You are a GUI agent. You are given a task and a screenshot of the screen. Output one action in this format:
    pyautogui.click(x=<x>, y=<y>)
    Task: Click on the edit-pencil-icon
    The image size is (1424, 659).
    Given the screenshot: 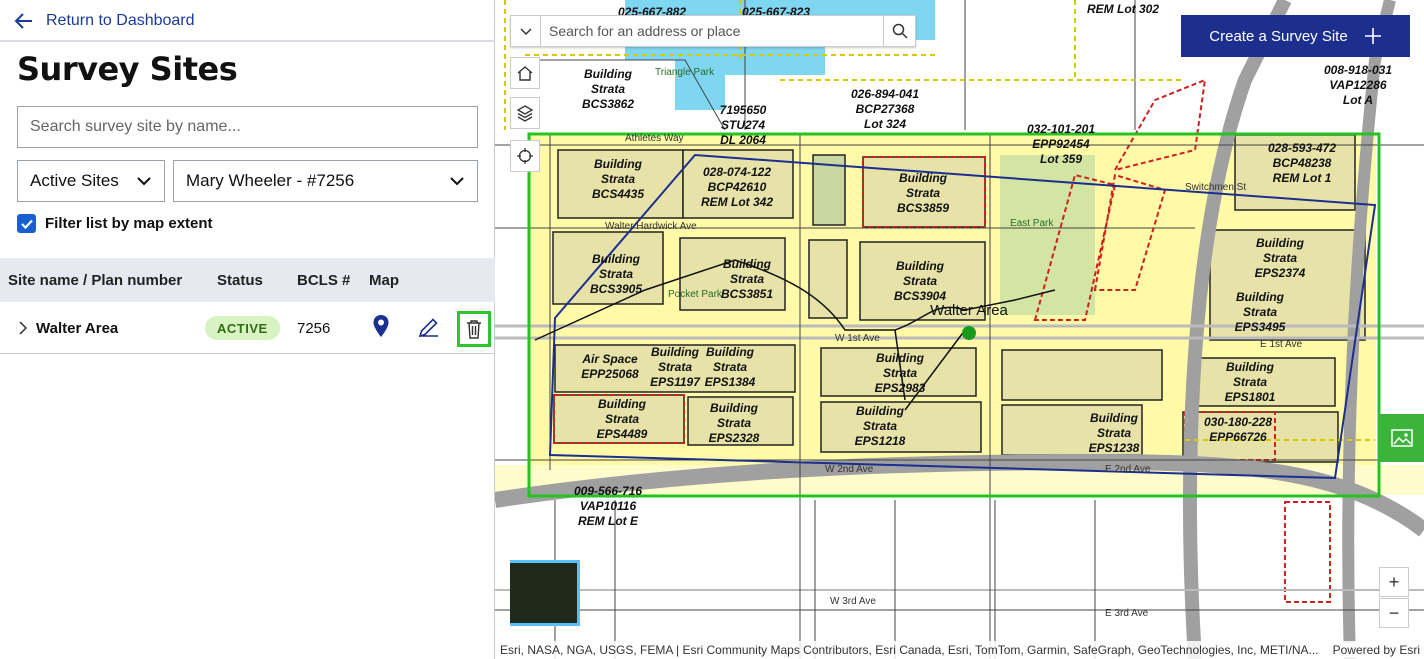 What is the action you would take?
    pyautogui.click(x=429, y=327)
    